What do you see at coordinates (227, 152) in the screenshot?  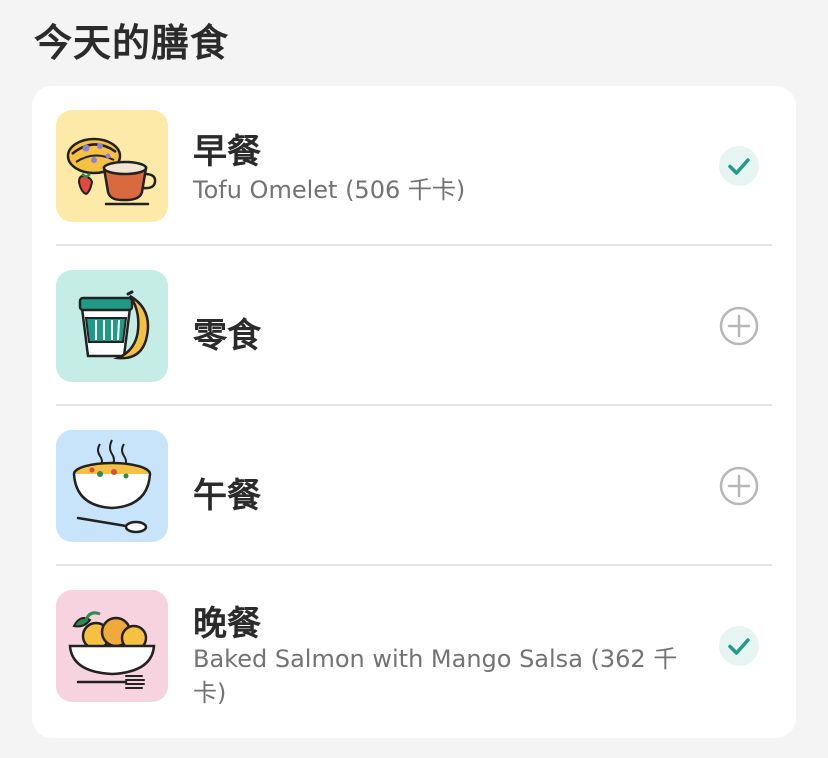 I see `meal-name: 早餐` at bounding box center [227, 152].